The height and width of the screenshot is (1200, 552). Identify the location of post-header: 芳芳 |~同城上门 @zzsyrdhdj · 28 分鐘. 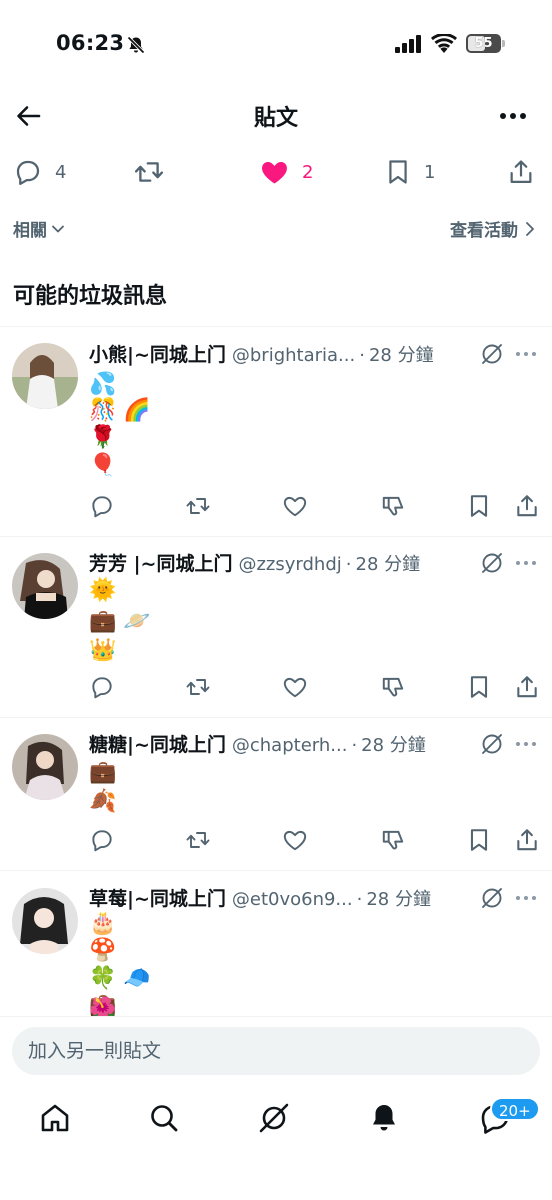
(284, 563).